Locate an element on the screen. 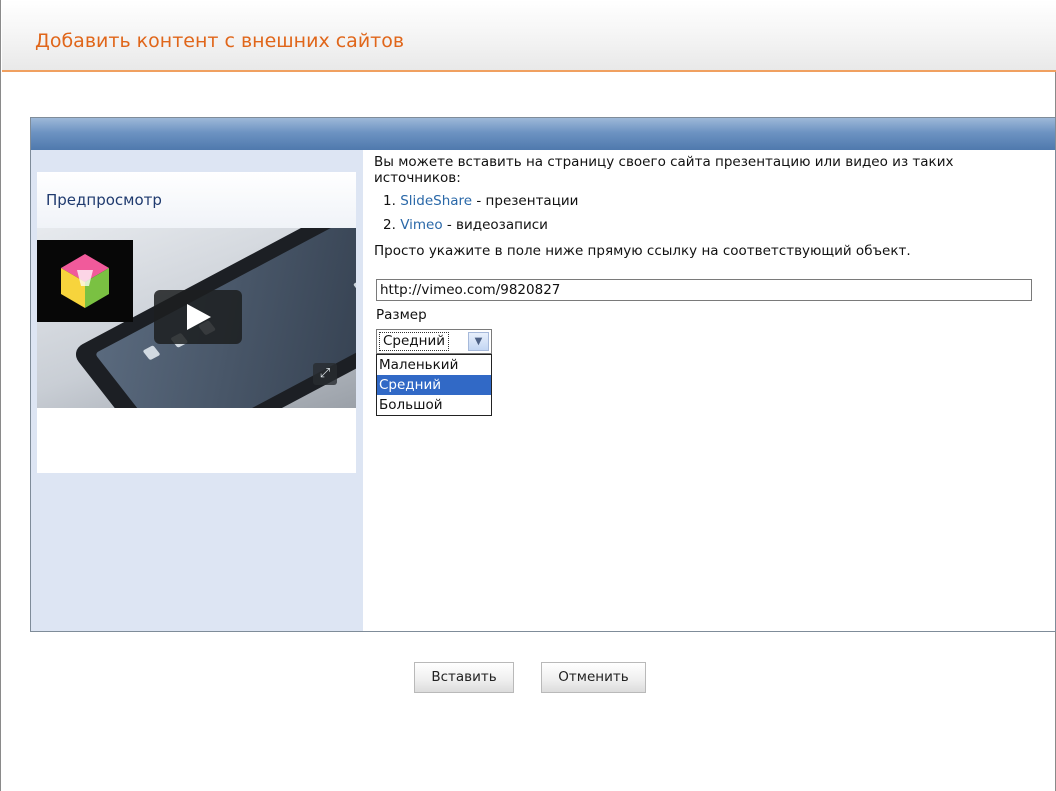 The image size is (1056, 791). play-icon is located at coordinates (198, 317).